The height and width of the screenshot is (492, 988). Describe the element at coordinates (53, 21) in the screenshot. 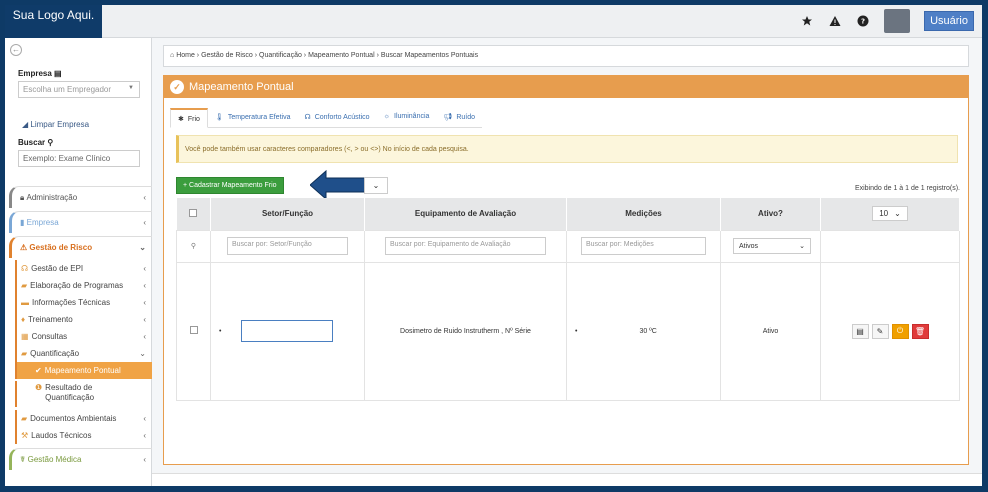

I see `logo: Sua Logo Aqui.` at that location.